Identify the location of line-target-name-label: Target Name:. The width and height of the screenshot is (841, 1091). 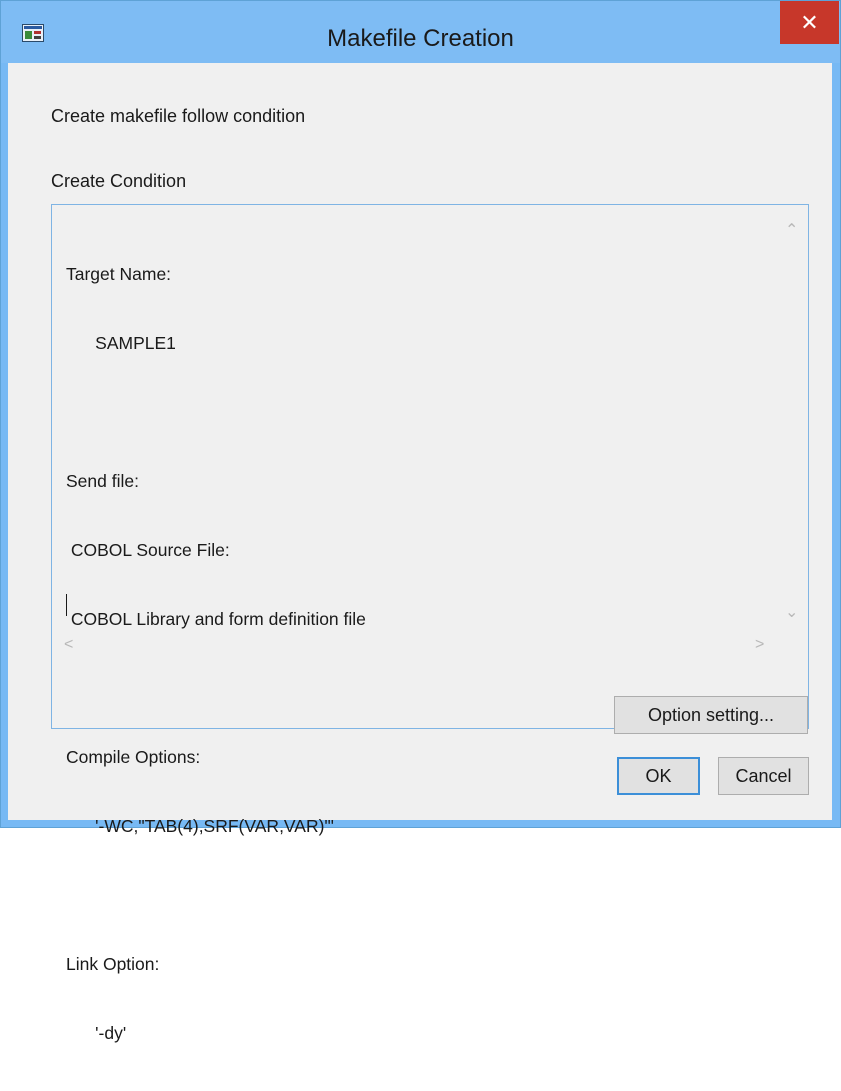
(119, 274).